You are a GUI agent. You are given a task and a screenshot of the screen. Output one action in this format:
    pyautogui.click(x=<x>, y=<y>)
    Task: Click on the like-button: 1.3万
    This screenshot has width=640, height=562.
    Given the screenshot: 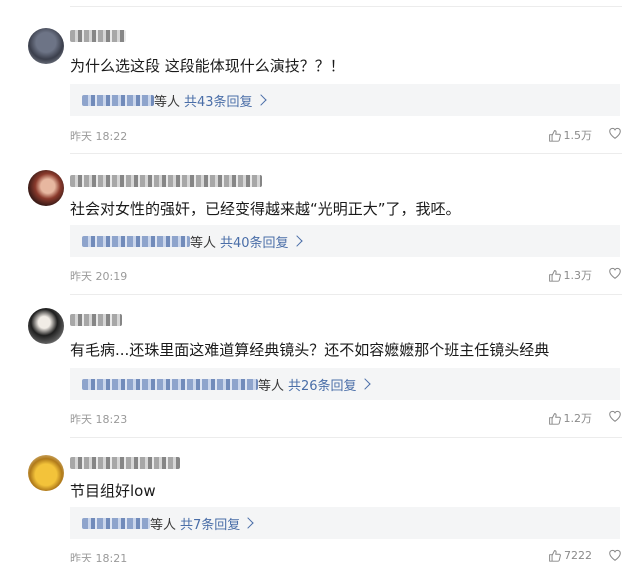 What is the action you would take?
    pyautogui.click(x=570, y=275)
    